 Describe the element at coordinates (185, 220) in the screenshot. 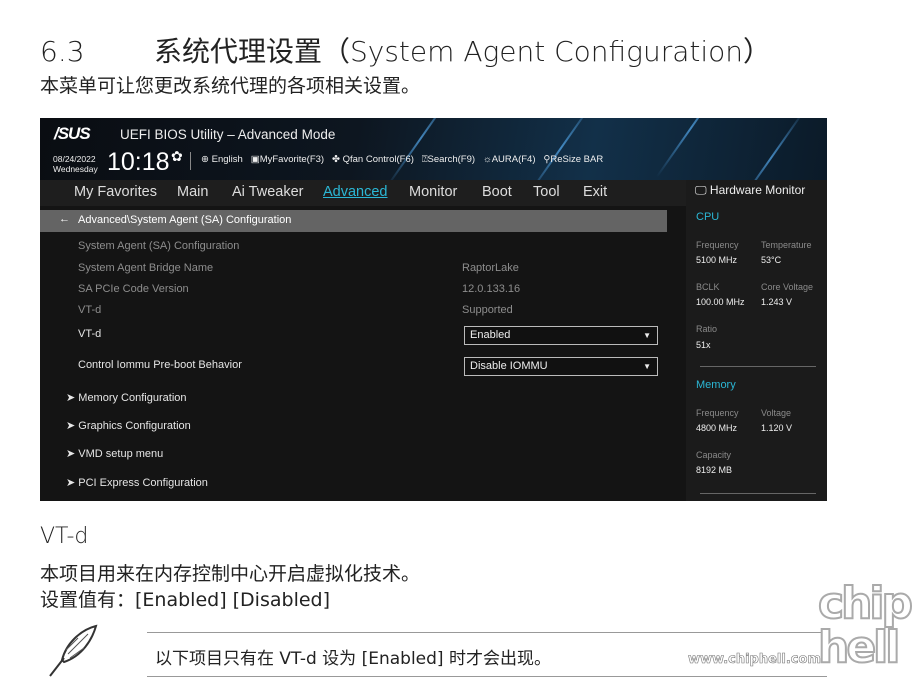

I see `breadcrumb-path: Advanced\System Agent (SA) Configuration` at that location.